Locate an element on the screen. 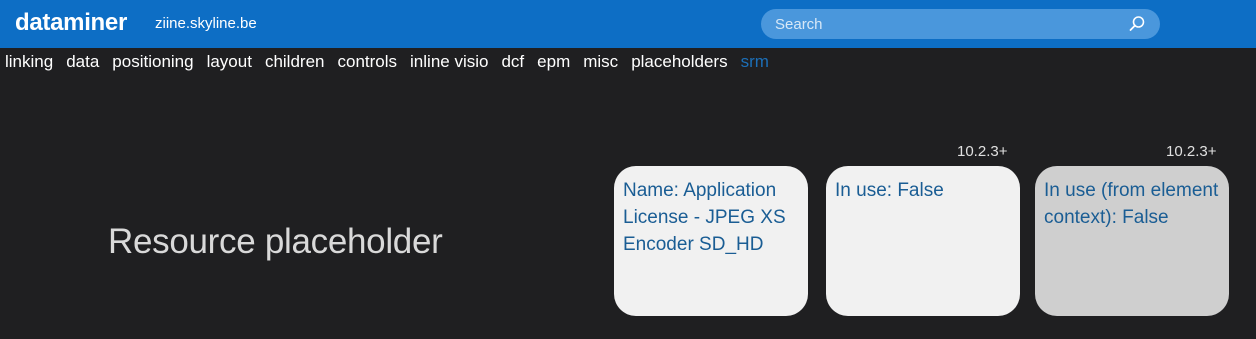  search-box is located at coordinates (960, 24).